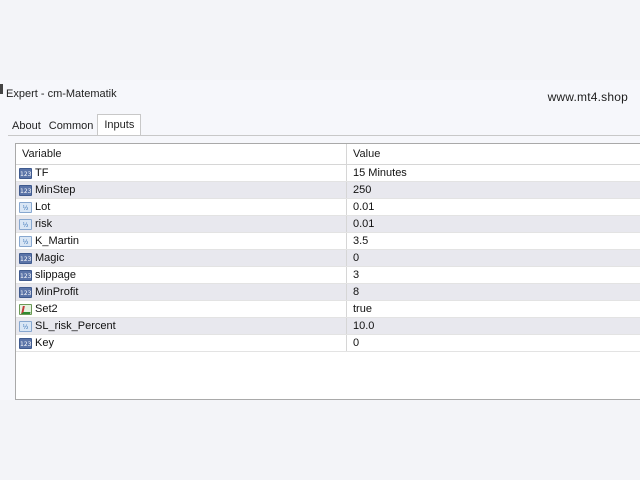 The width and height of the screenshot is (640, 480). Describe the element at coordinates (181, 190) in the screenshot. I see `variable-cell: 123 MinStep` at that location.